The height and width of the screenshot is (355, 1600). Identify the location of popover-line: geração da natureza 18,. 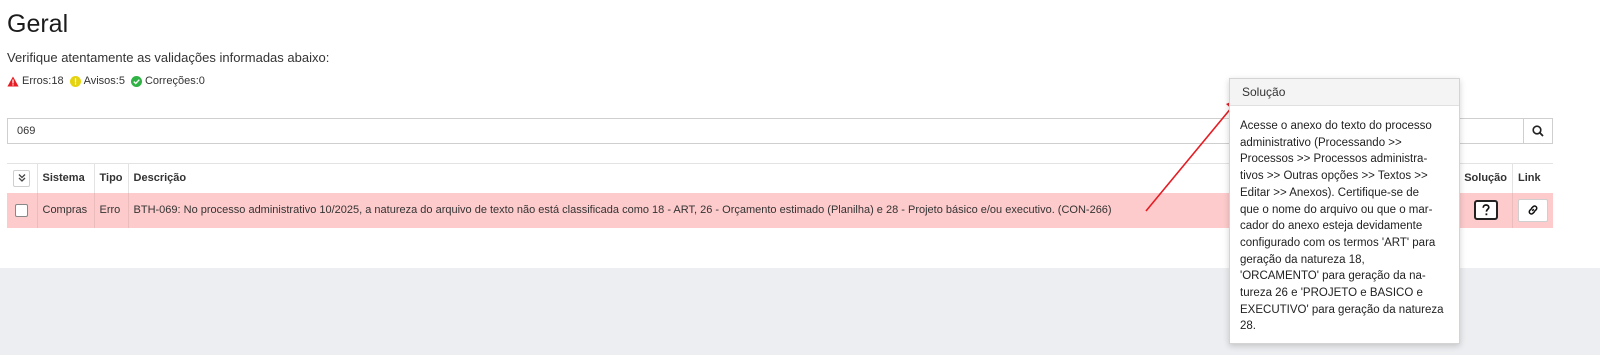
(1302, 259).